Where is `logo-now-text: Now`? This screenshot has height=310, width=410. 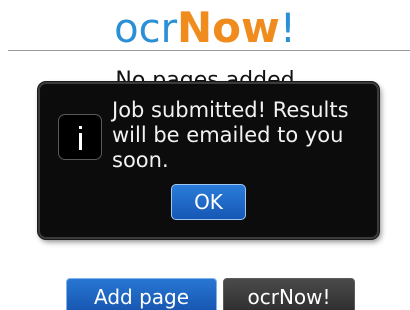 logo-now-text: Now is located at coordinates (228, 27).